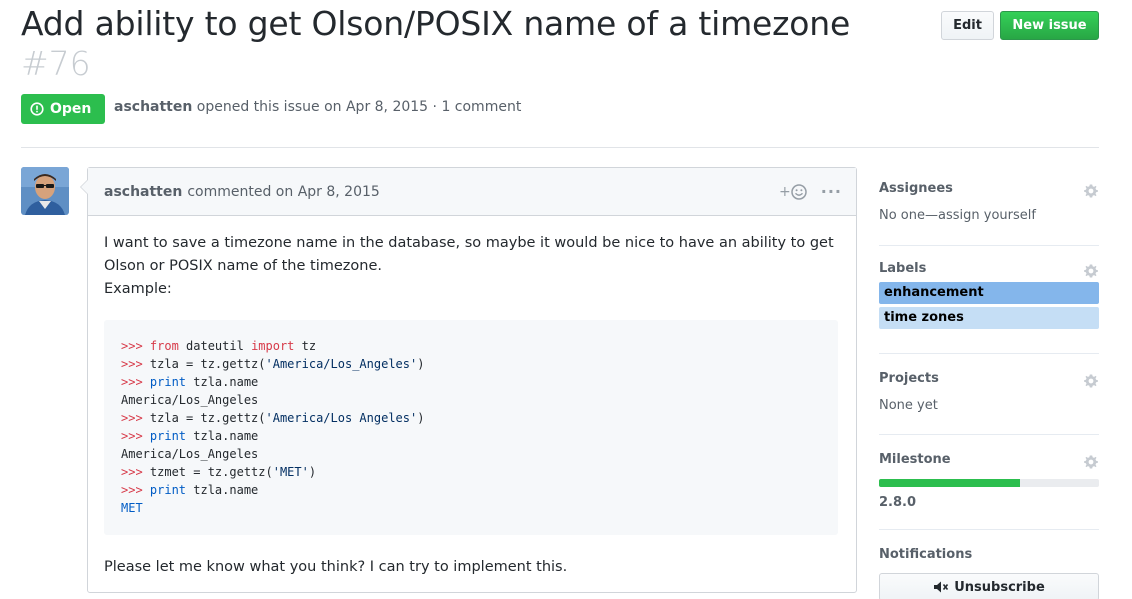  Describe the element at coordinates (71, 109) in the screenshot. I see `status-label: Open` at that location.